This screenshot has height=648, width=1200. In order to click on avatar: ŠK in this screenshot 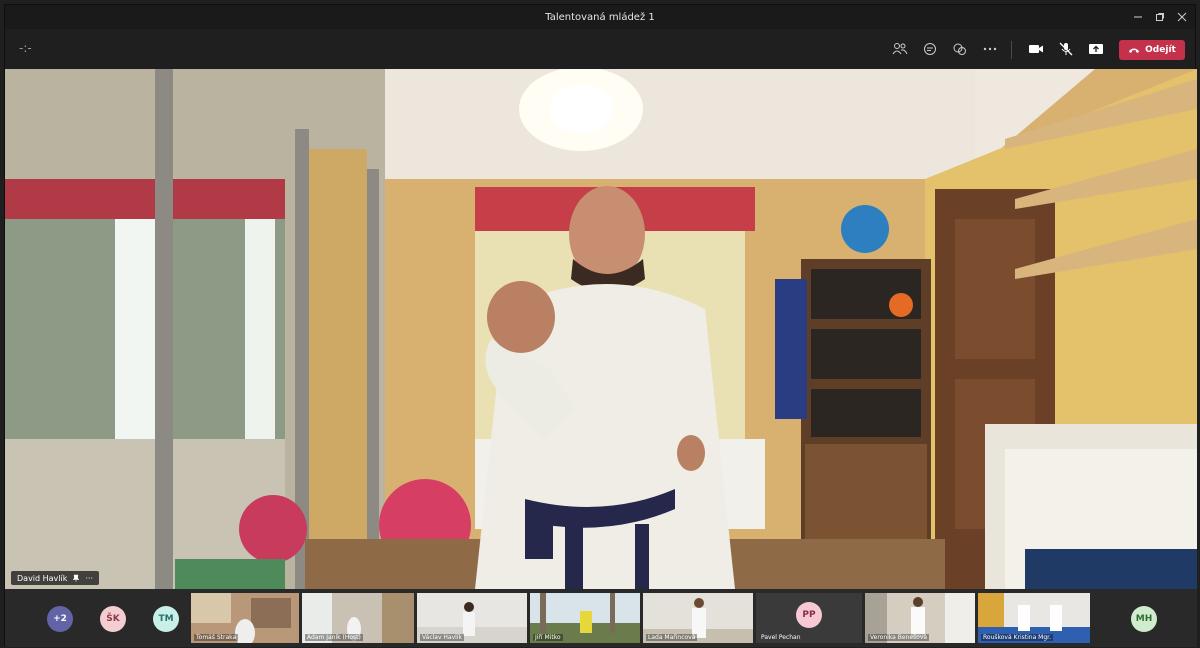, I will do `click(113, 619)`.